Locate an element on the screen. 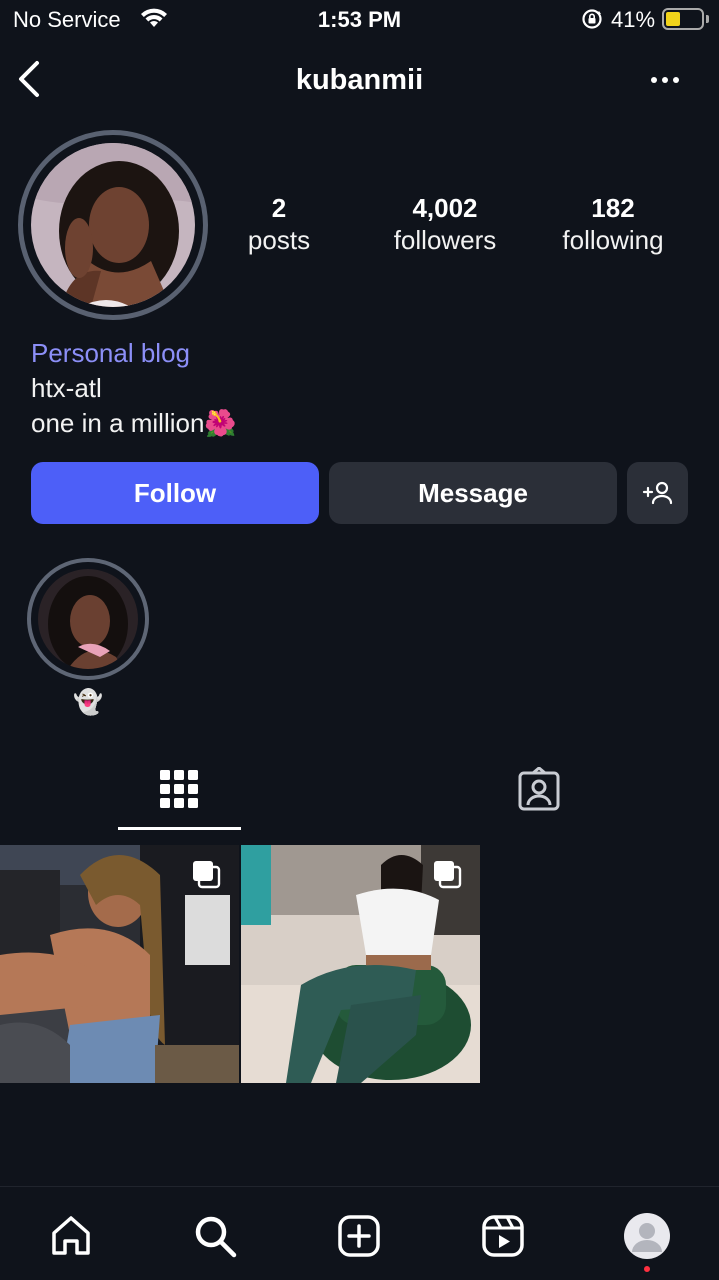 This screenshot has width=719, height=1280. battery-icon is located at coordinates (683, 19).